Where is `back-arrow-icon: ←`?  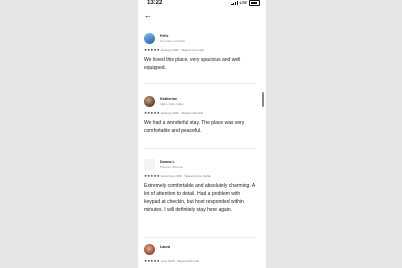
back-arrow-icon: ← is located at coordinates (148, 15).